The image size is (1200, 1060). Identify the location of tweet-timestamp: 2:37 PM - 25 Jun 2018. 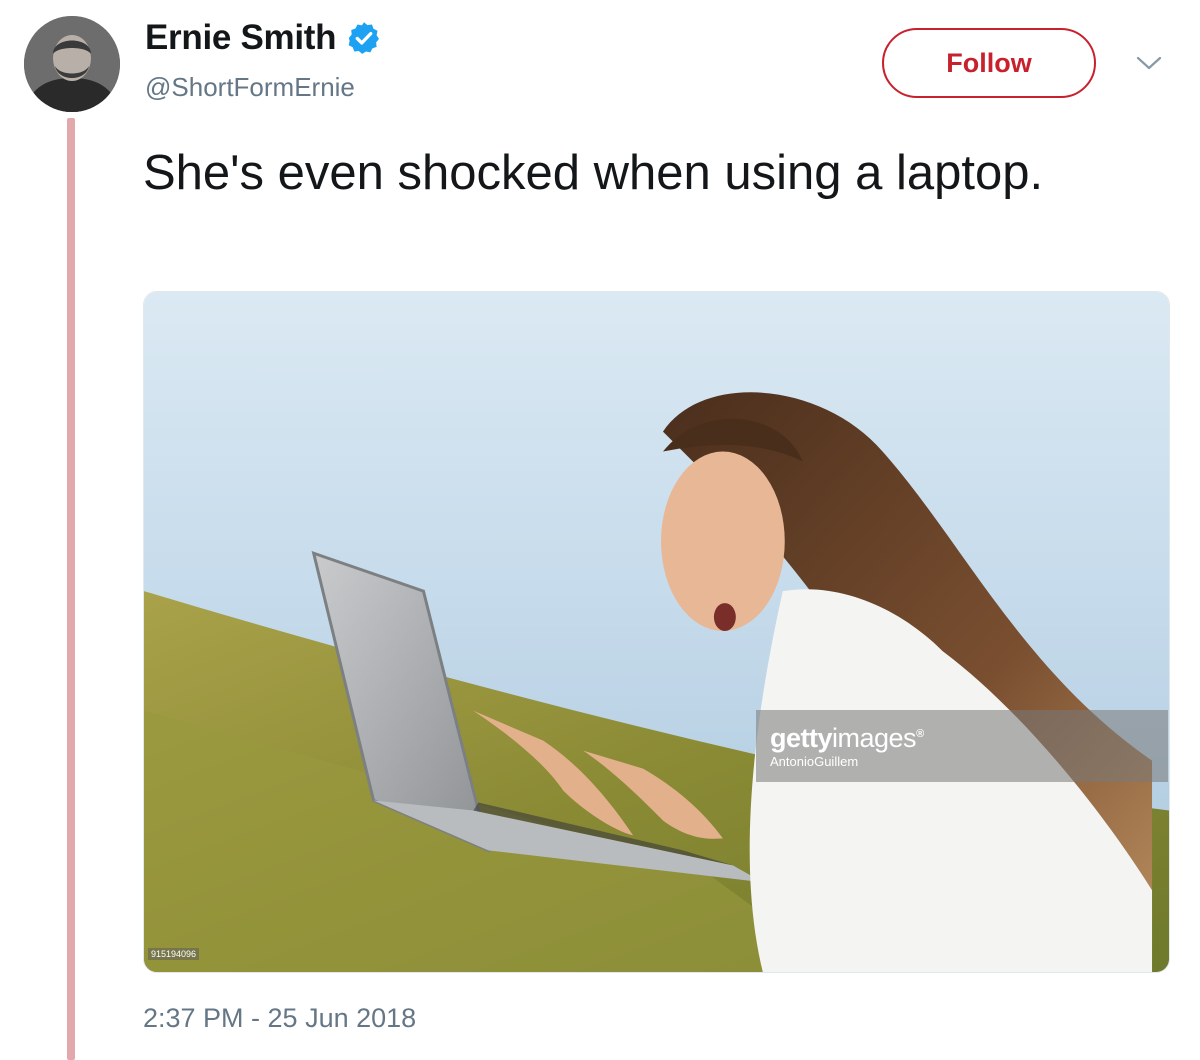
(279, 1018).